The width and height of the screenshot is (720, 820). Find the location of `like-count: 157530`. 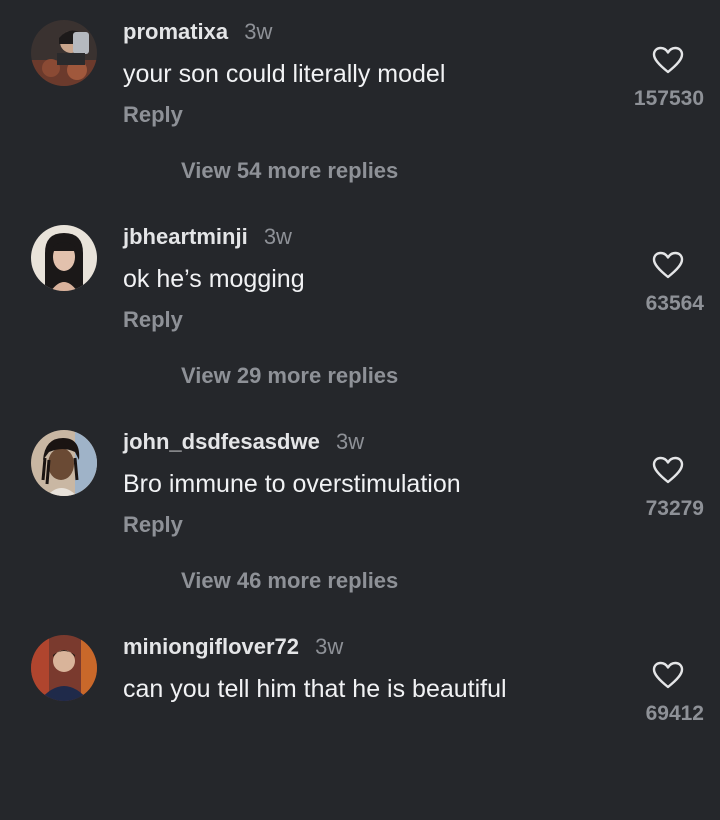

like-count: 157530 is located at coordinates (668, 98).